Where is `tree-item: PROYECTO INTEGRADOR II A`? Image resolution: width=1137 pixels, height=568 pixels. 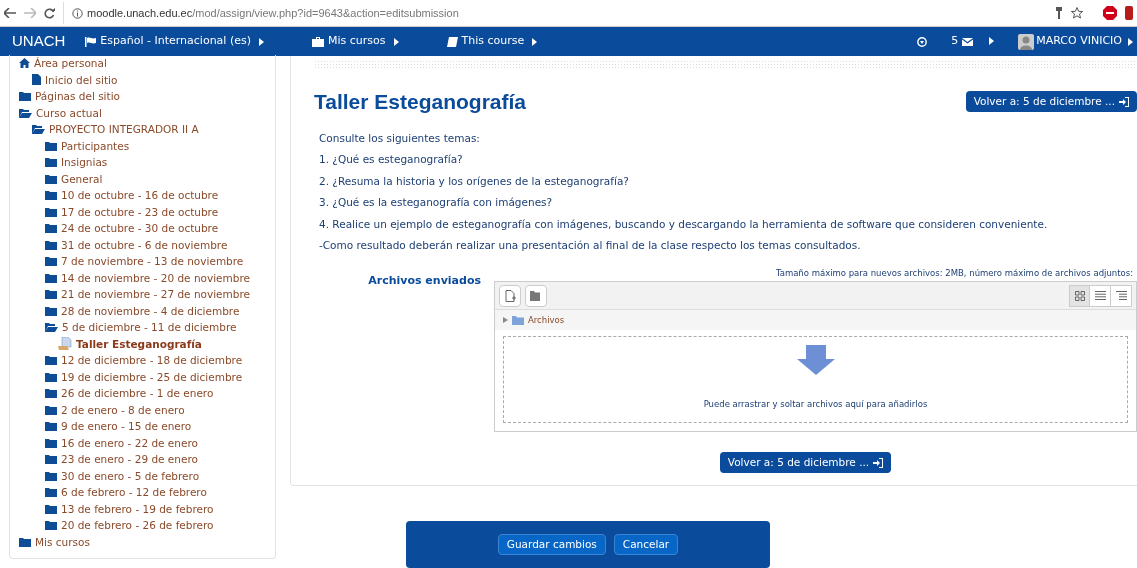
tree-item: PROYECTO INTEGRADOR II A is located at coordinates (124, 129).